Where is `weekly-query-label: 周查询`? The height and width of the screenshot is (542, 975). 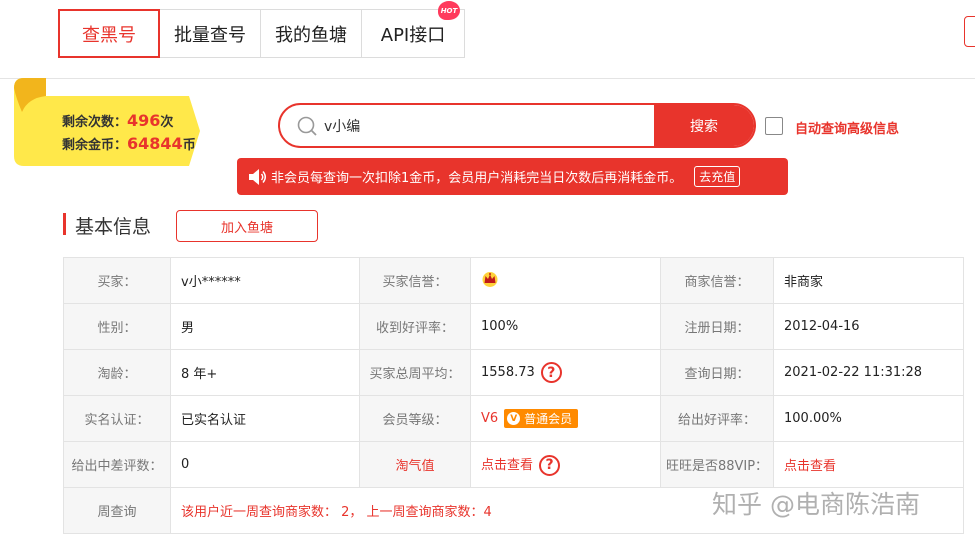 weekly-query-label: 周查询 is located at coordinates (117, 510).